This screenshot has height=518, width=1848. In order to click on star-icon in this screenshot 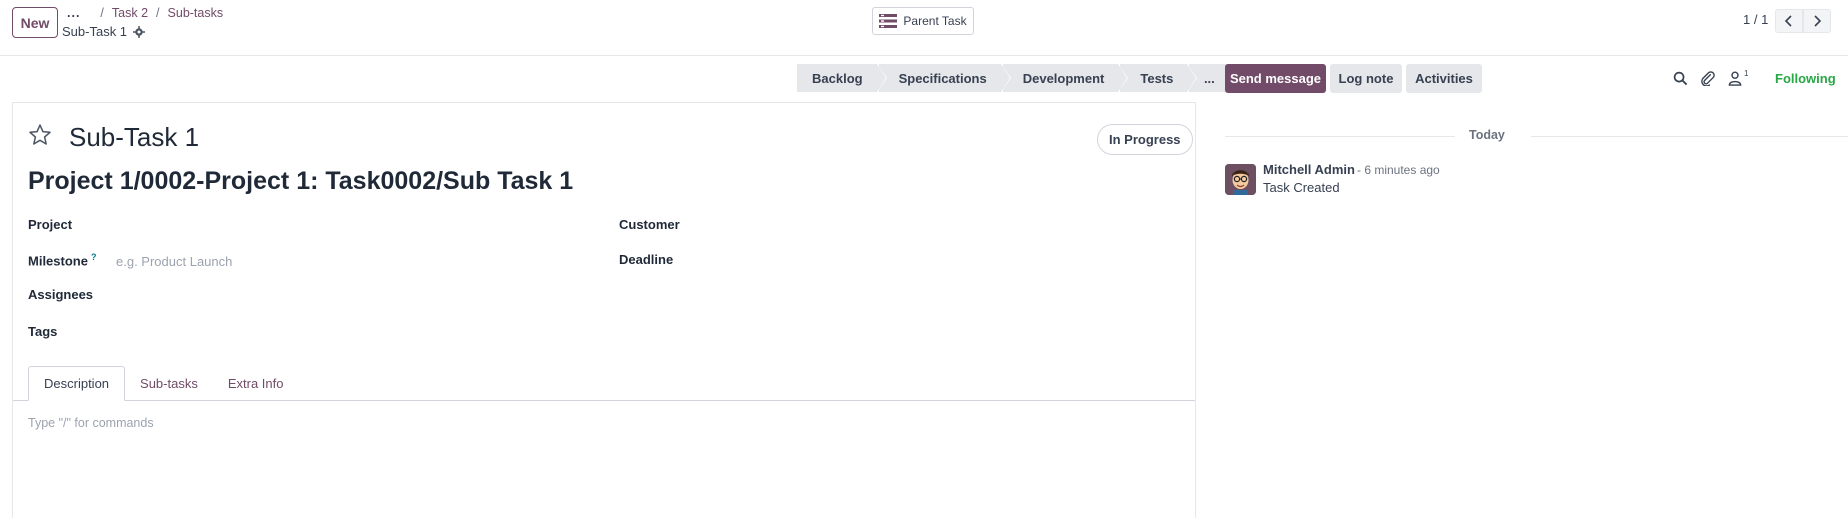, I will do `click(40, 135)`.